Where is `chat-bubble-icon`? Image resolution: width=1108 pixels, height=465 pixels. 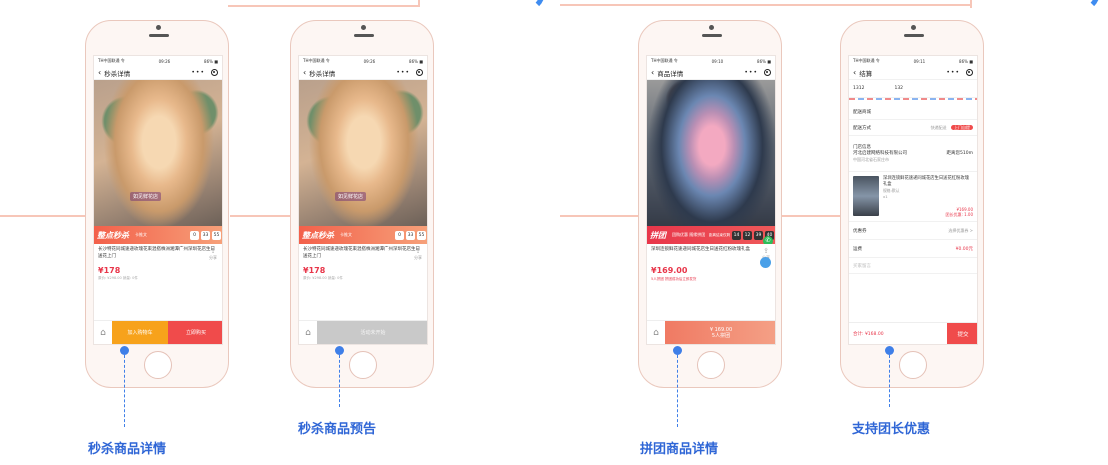 chat-bubble-icon is located at coordinates (765, 262).